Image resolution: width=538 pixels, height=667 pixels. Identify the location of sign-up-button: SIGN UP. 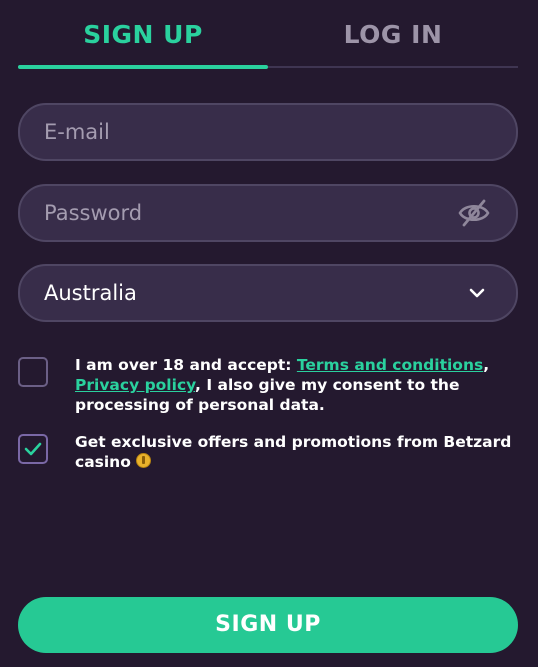
(268, 625).